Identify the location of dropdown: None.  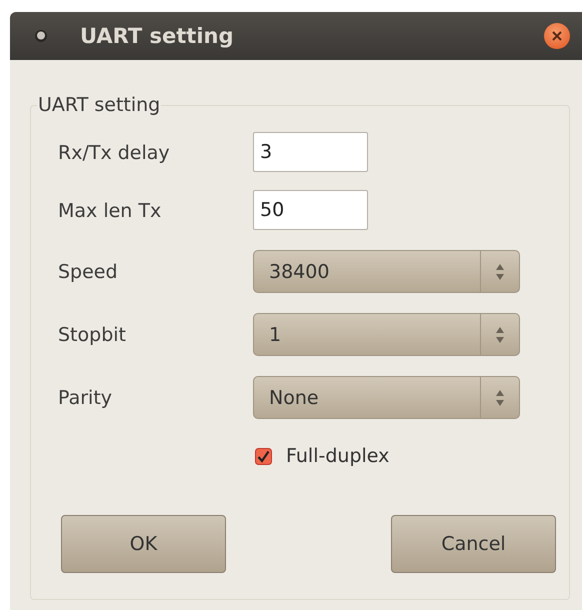
(386, 397).